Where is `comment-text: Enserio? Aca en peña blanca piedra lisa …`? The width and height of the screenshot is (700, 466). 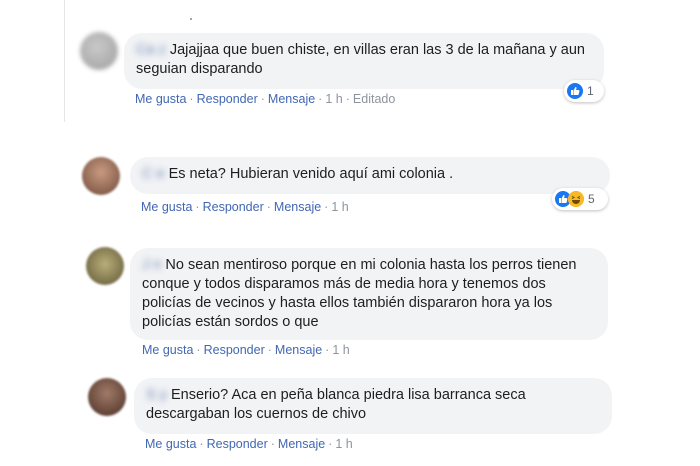
comment-text: Enserio? Aca en peña blanca piedra lisa … is located at coordinates (336, 404).